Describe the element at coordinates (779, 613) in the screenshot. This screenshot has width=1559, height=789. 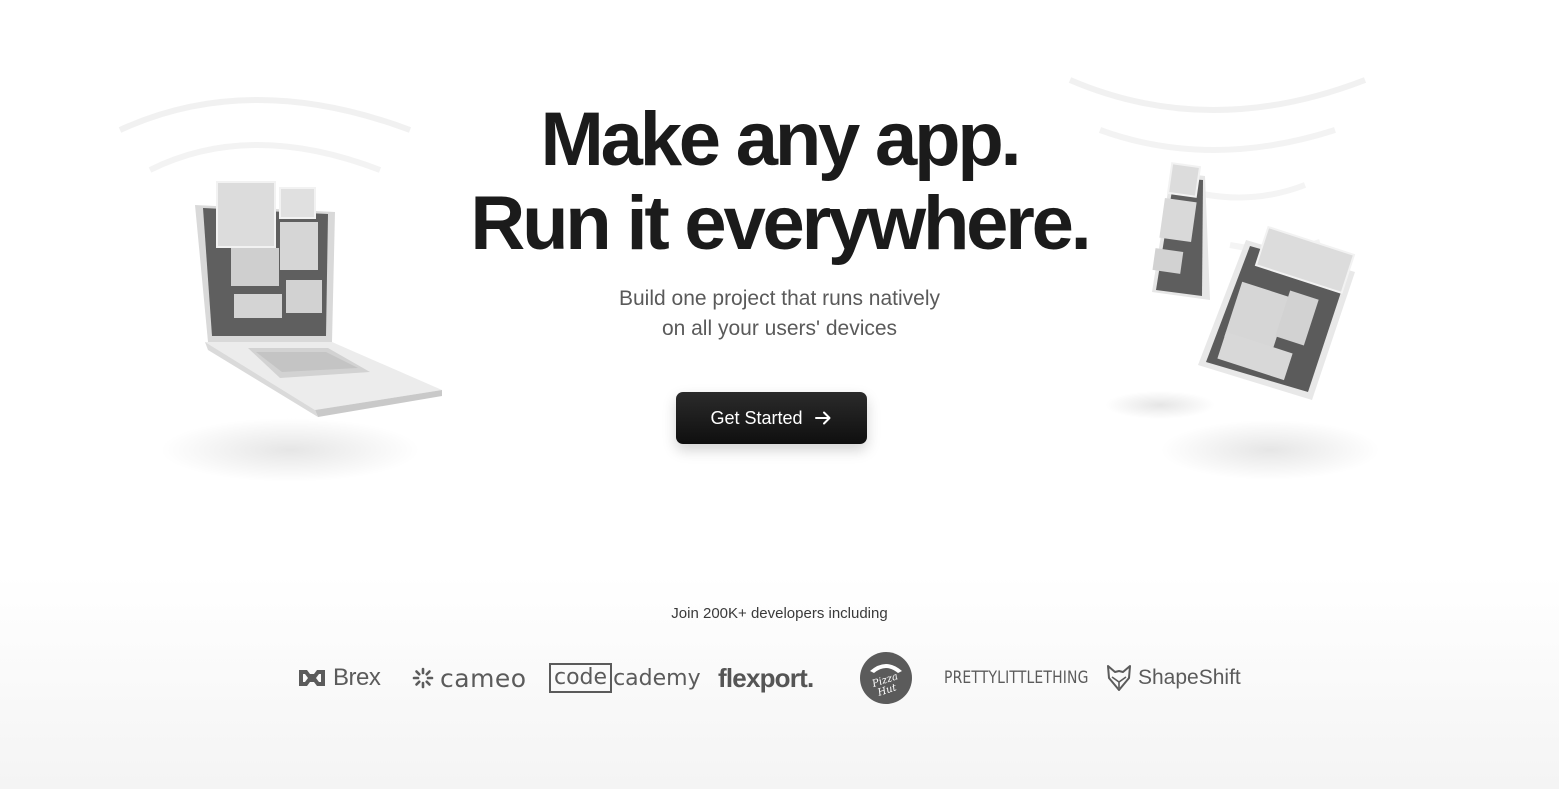
I see `social-proof-title: Join 200K+ developers including` at that location.